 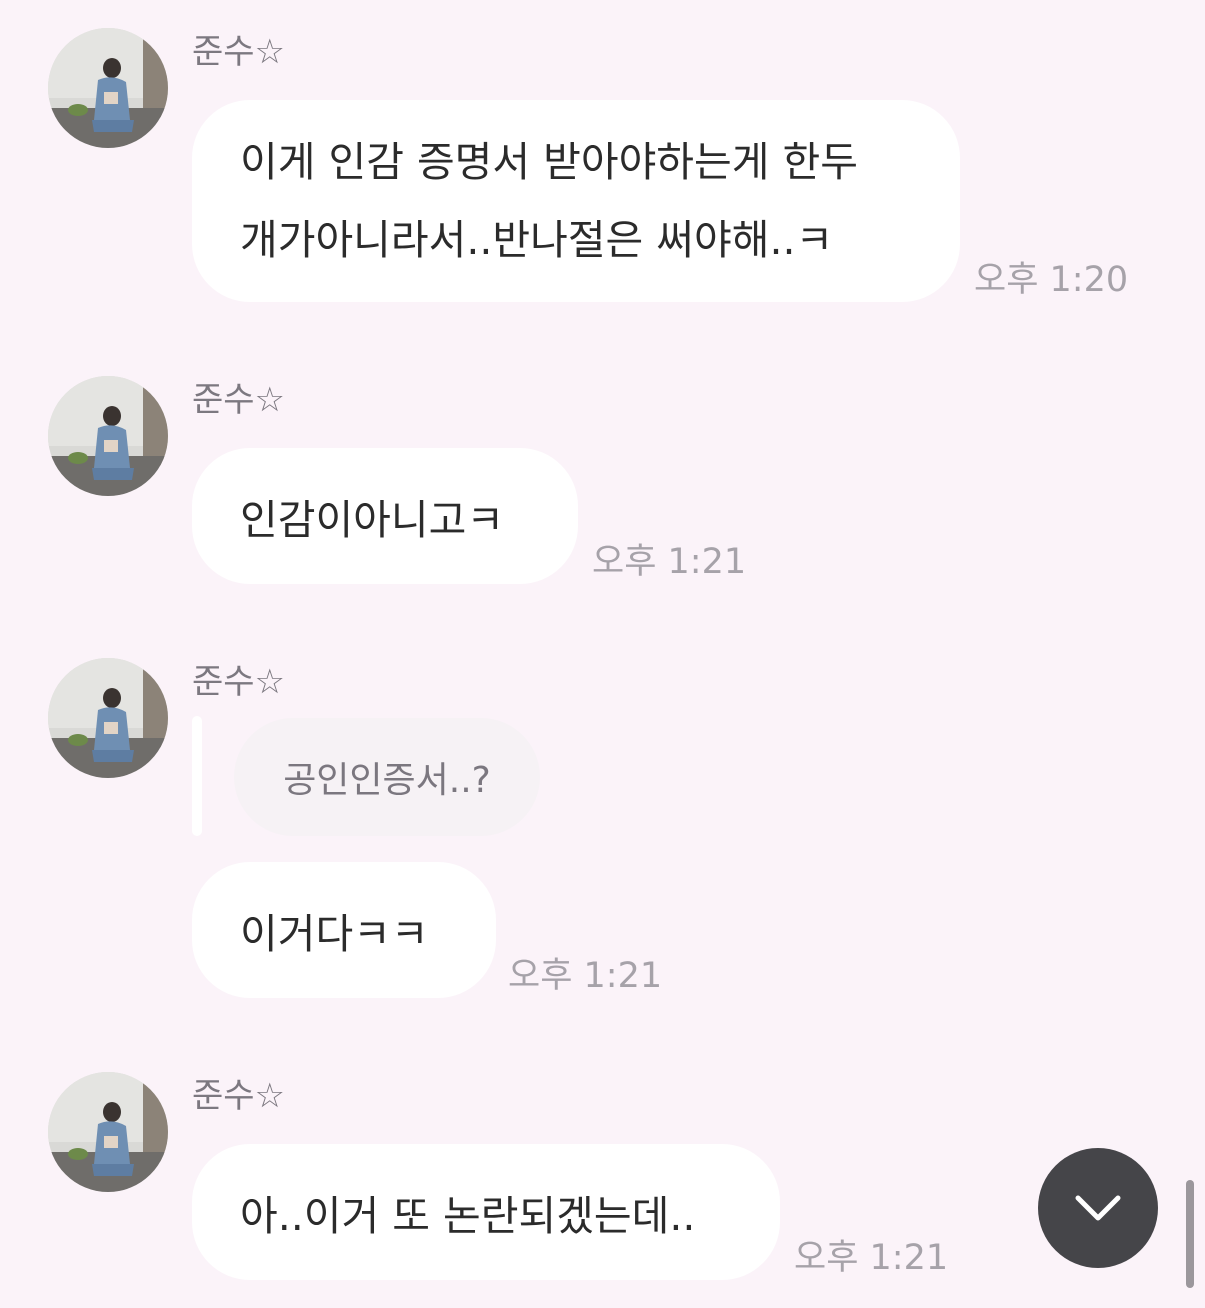 I want to click on message-bubble: 이거다ㅋㅋ, so click(x=344, y=930).